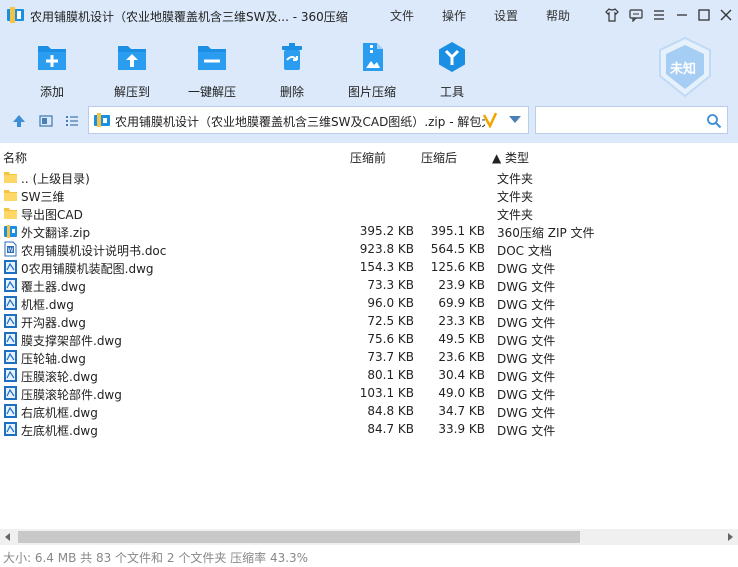 Image resolution: width=738 pixels, height=567 pixels. What do you see at coordinates (369, 411) in the screenshot?
I see `file-row: 右底机框.dwg 84.8 KB 34.7 KB DWG 文件` at bounding box center [369, 411].